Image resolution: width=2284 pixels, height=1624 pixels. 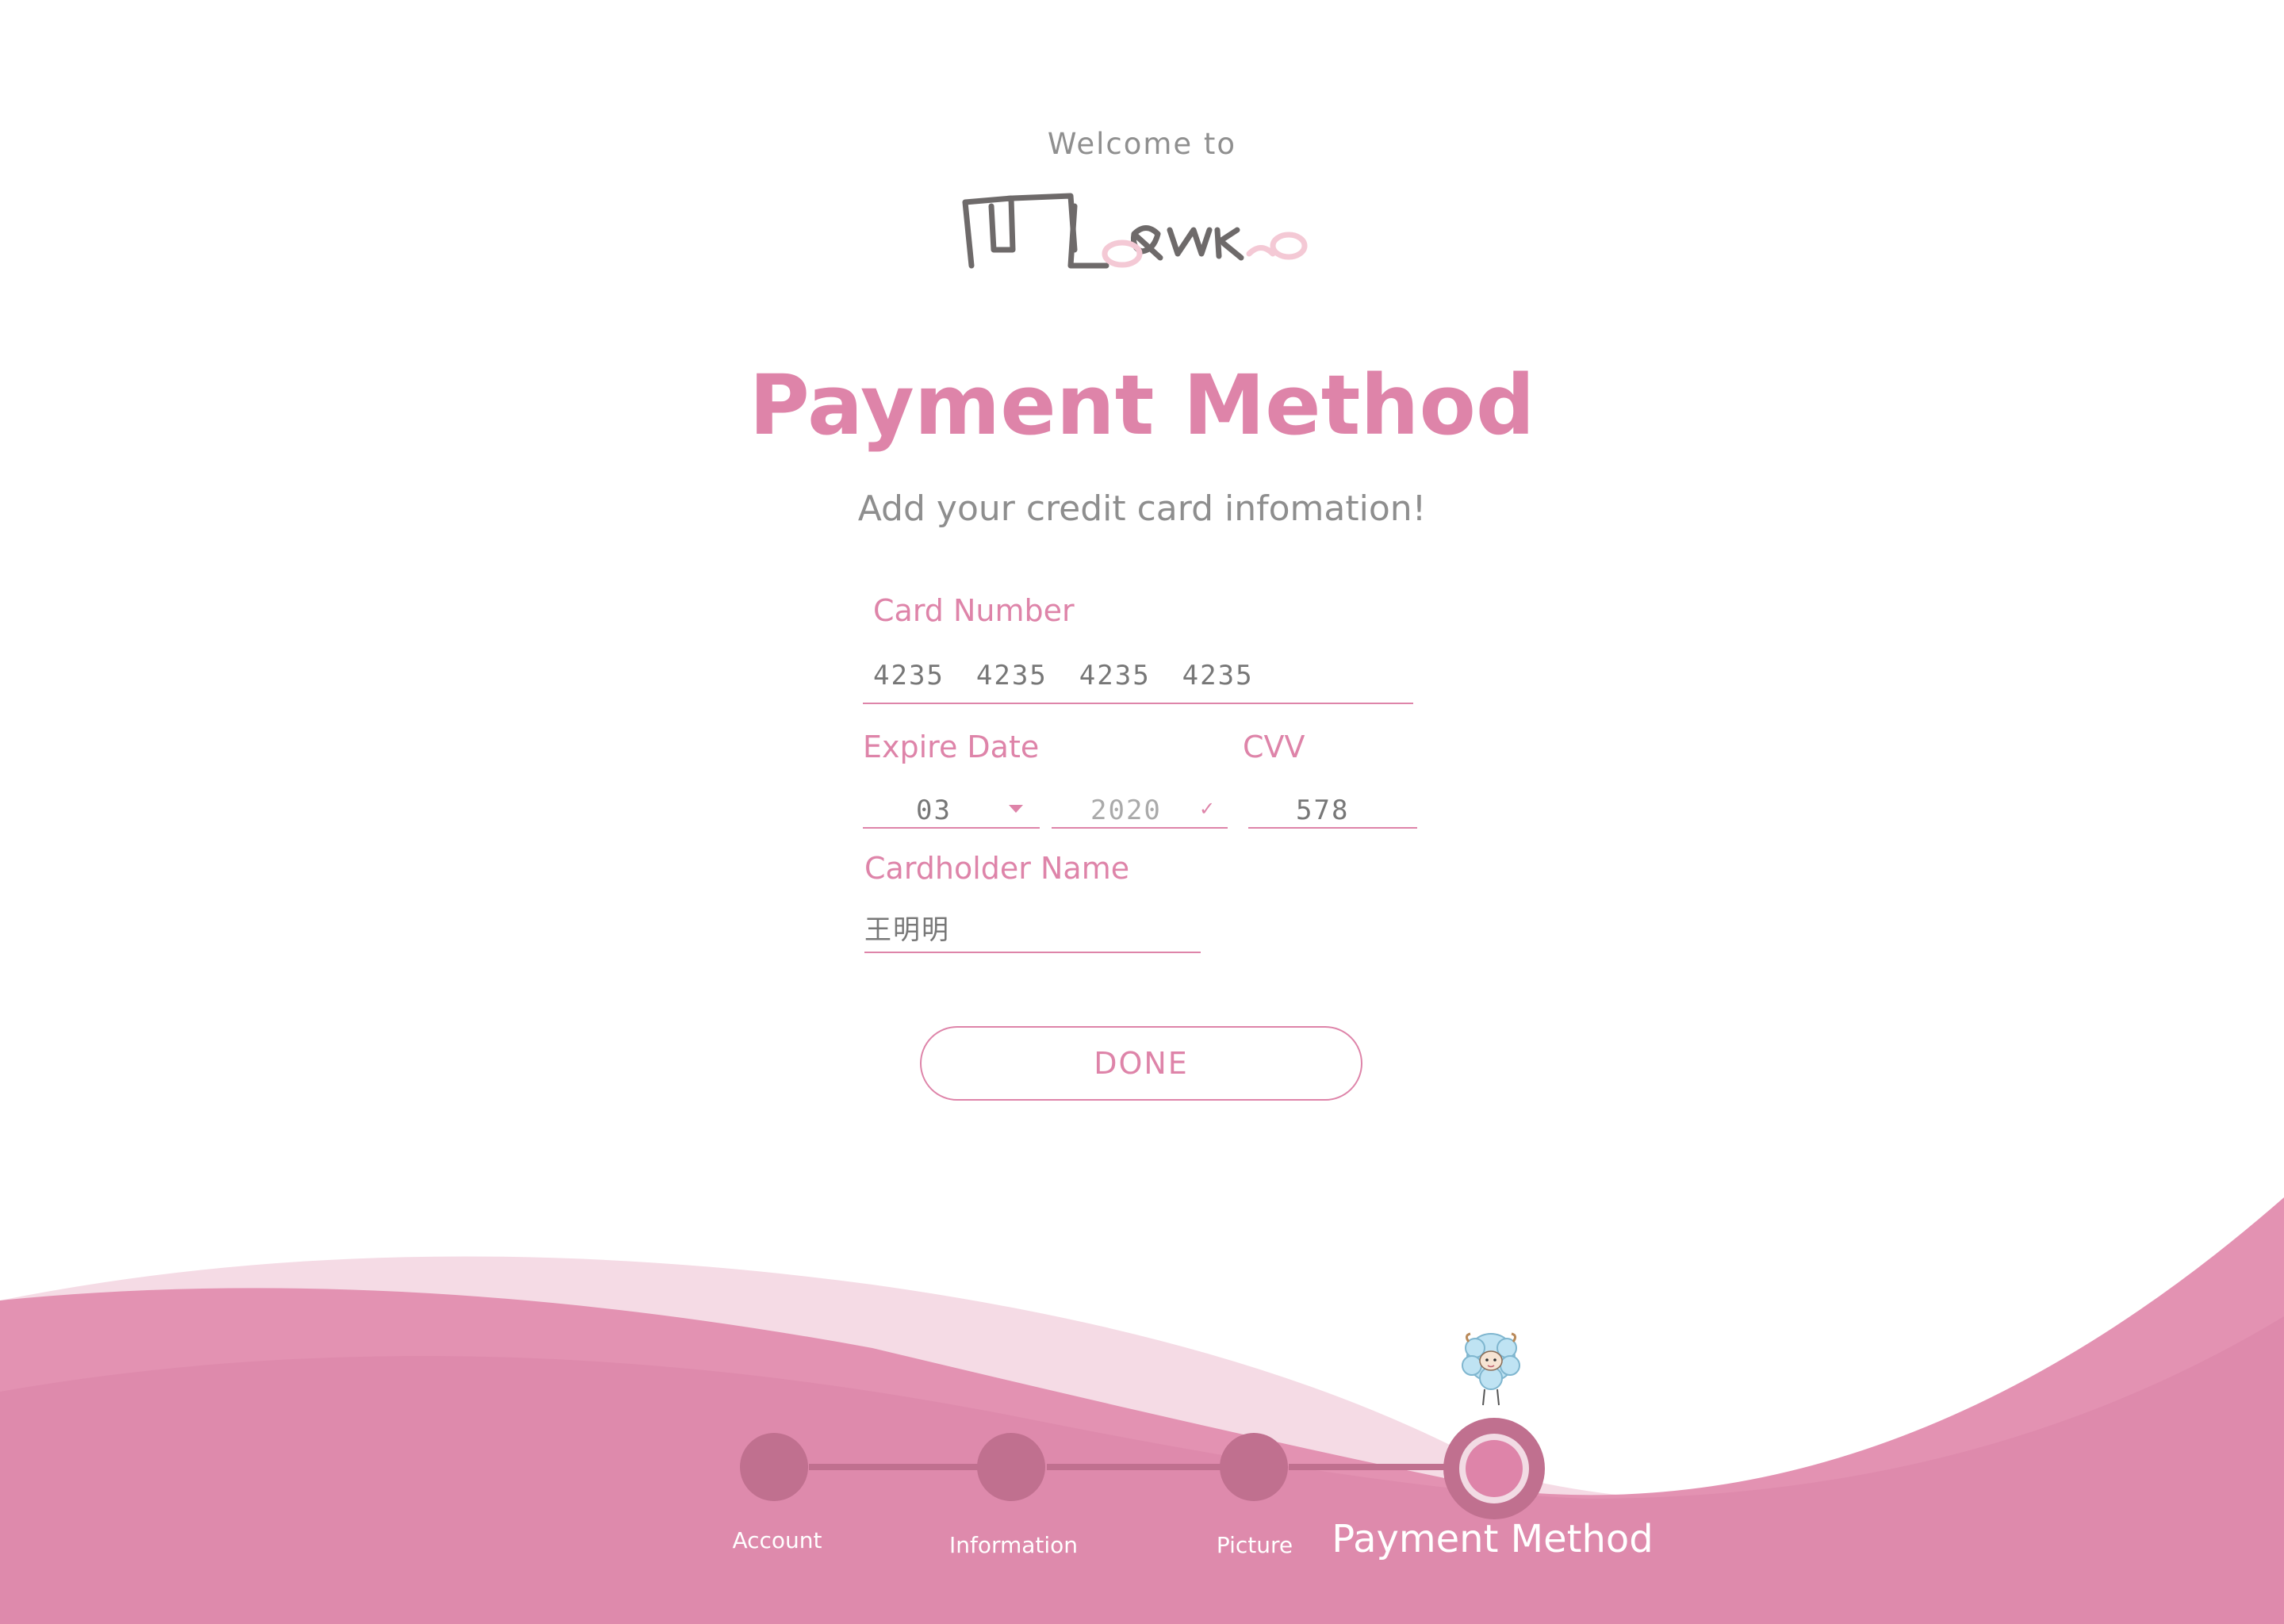 What do you see at coordinates (1013, 1545) in the screenshot?
I see `step-information-label: Information` at bounding box center [1013, 1545].